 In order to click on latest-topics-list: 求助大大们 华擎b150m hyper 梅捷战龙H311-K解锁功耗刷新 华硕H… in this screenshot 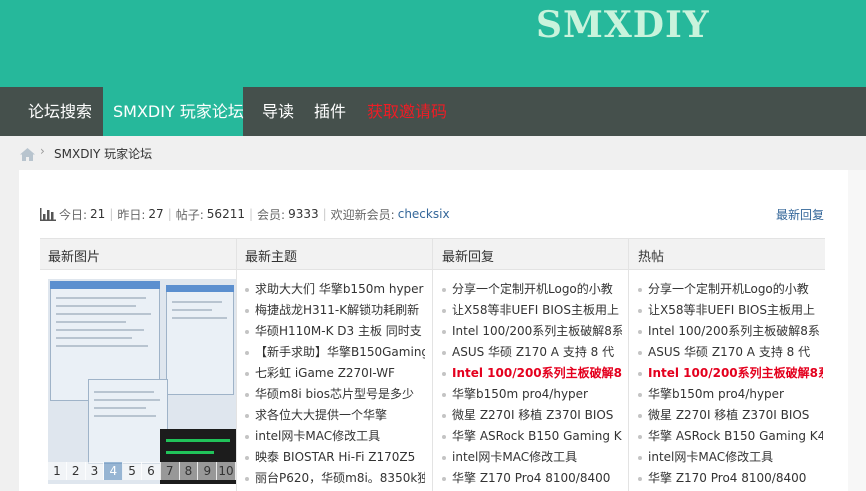, I will do `click(335, 384)`.